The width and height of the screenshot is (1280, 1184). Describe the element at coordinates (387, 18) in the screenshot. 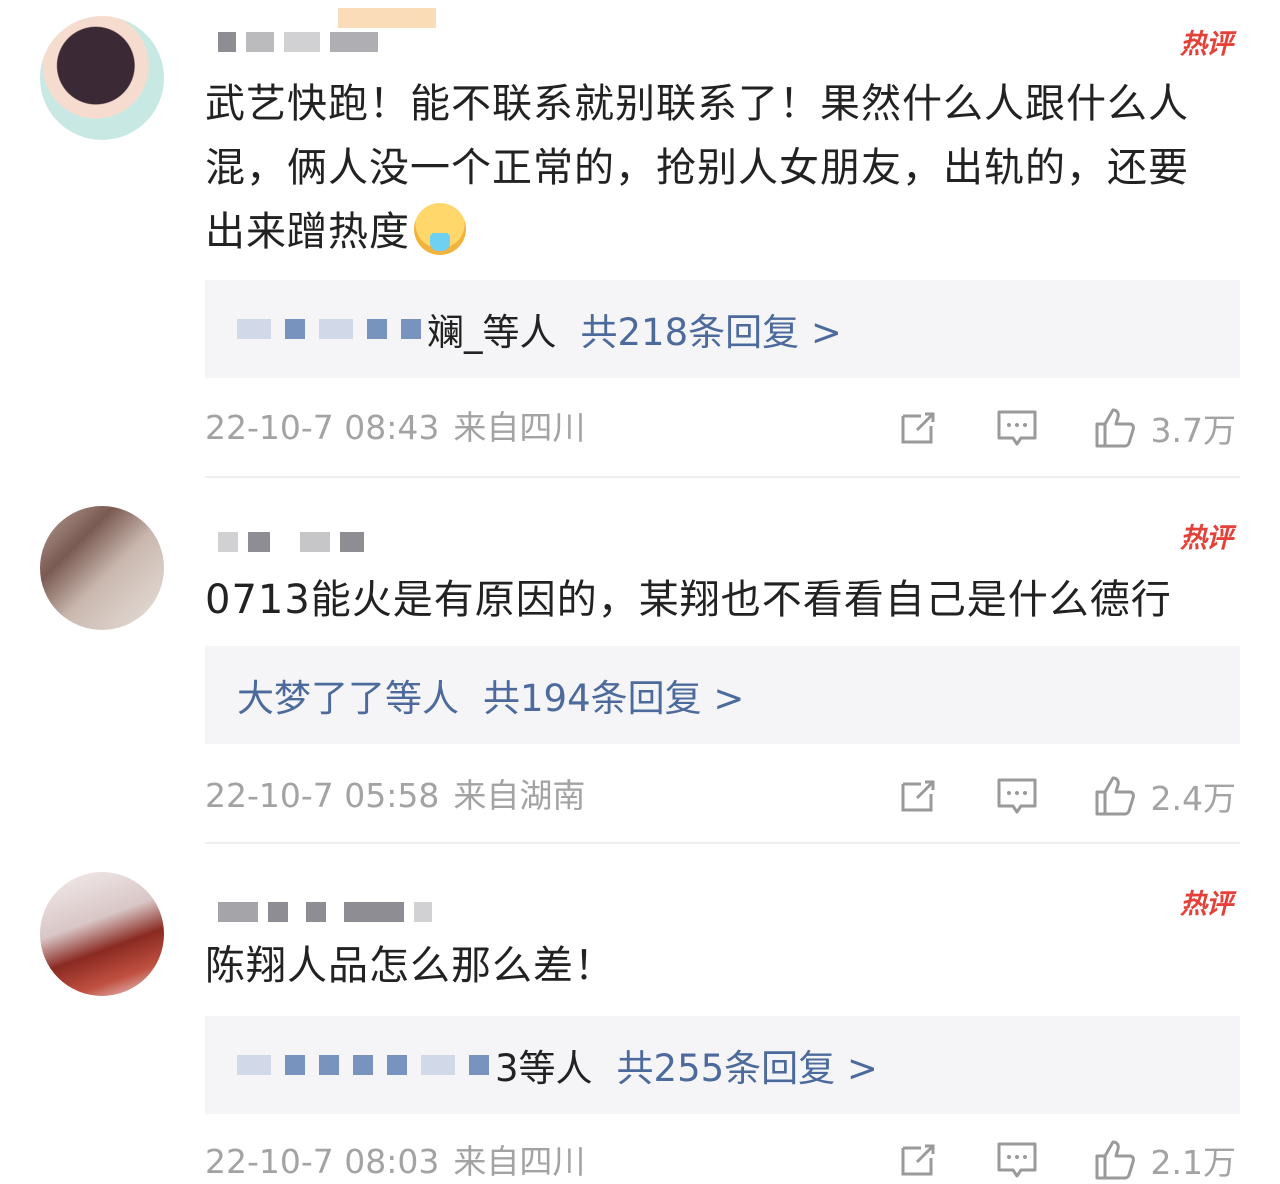

I see `username-highlight` at that location.